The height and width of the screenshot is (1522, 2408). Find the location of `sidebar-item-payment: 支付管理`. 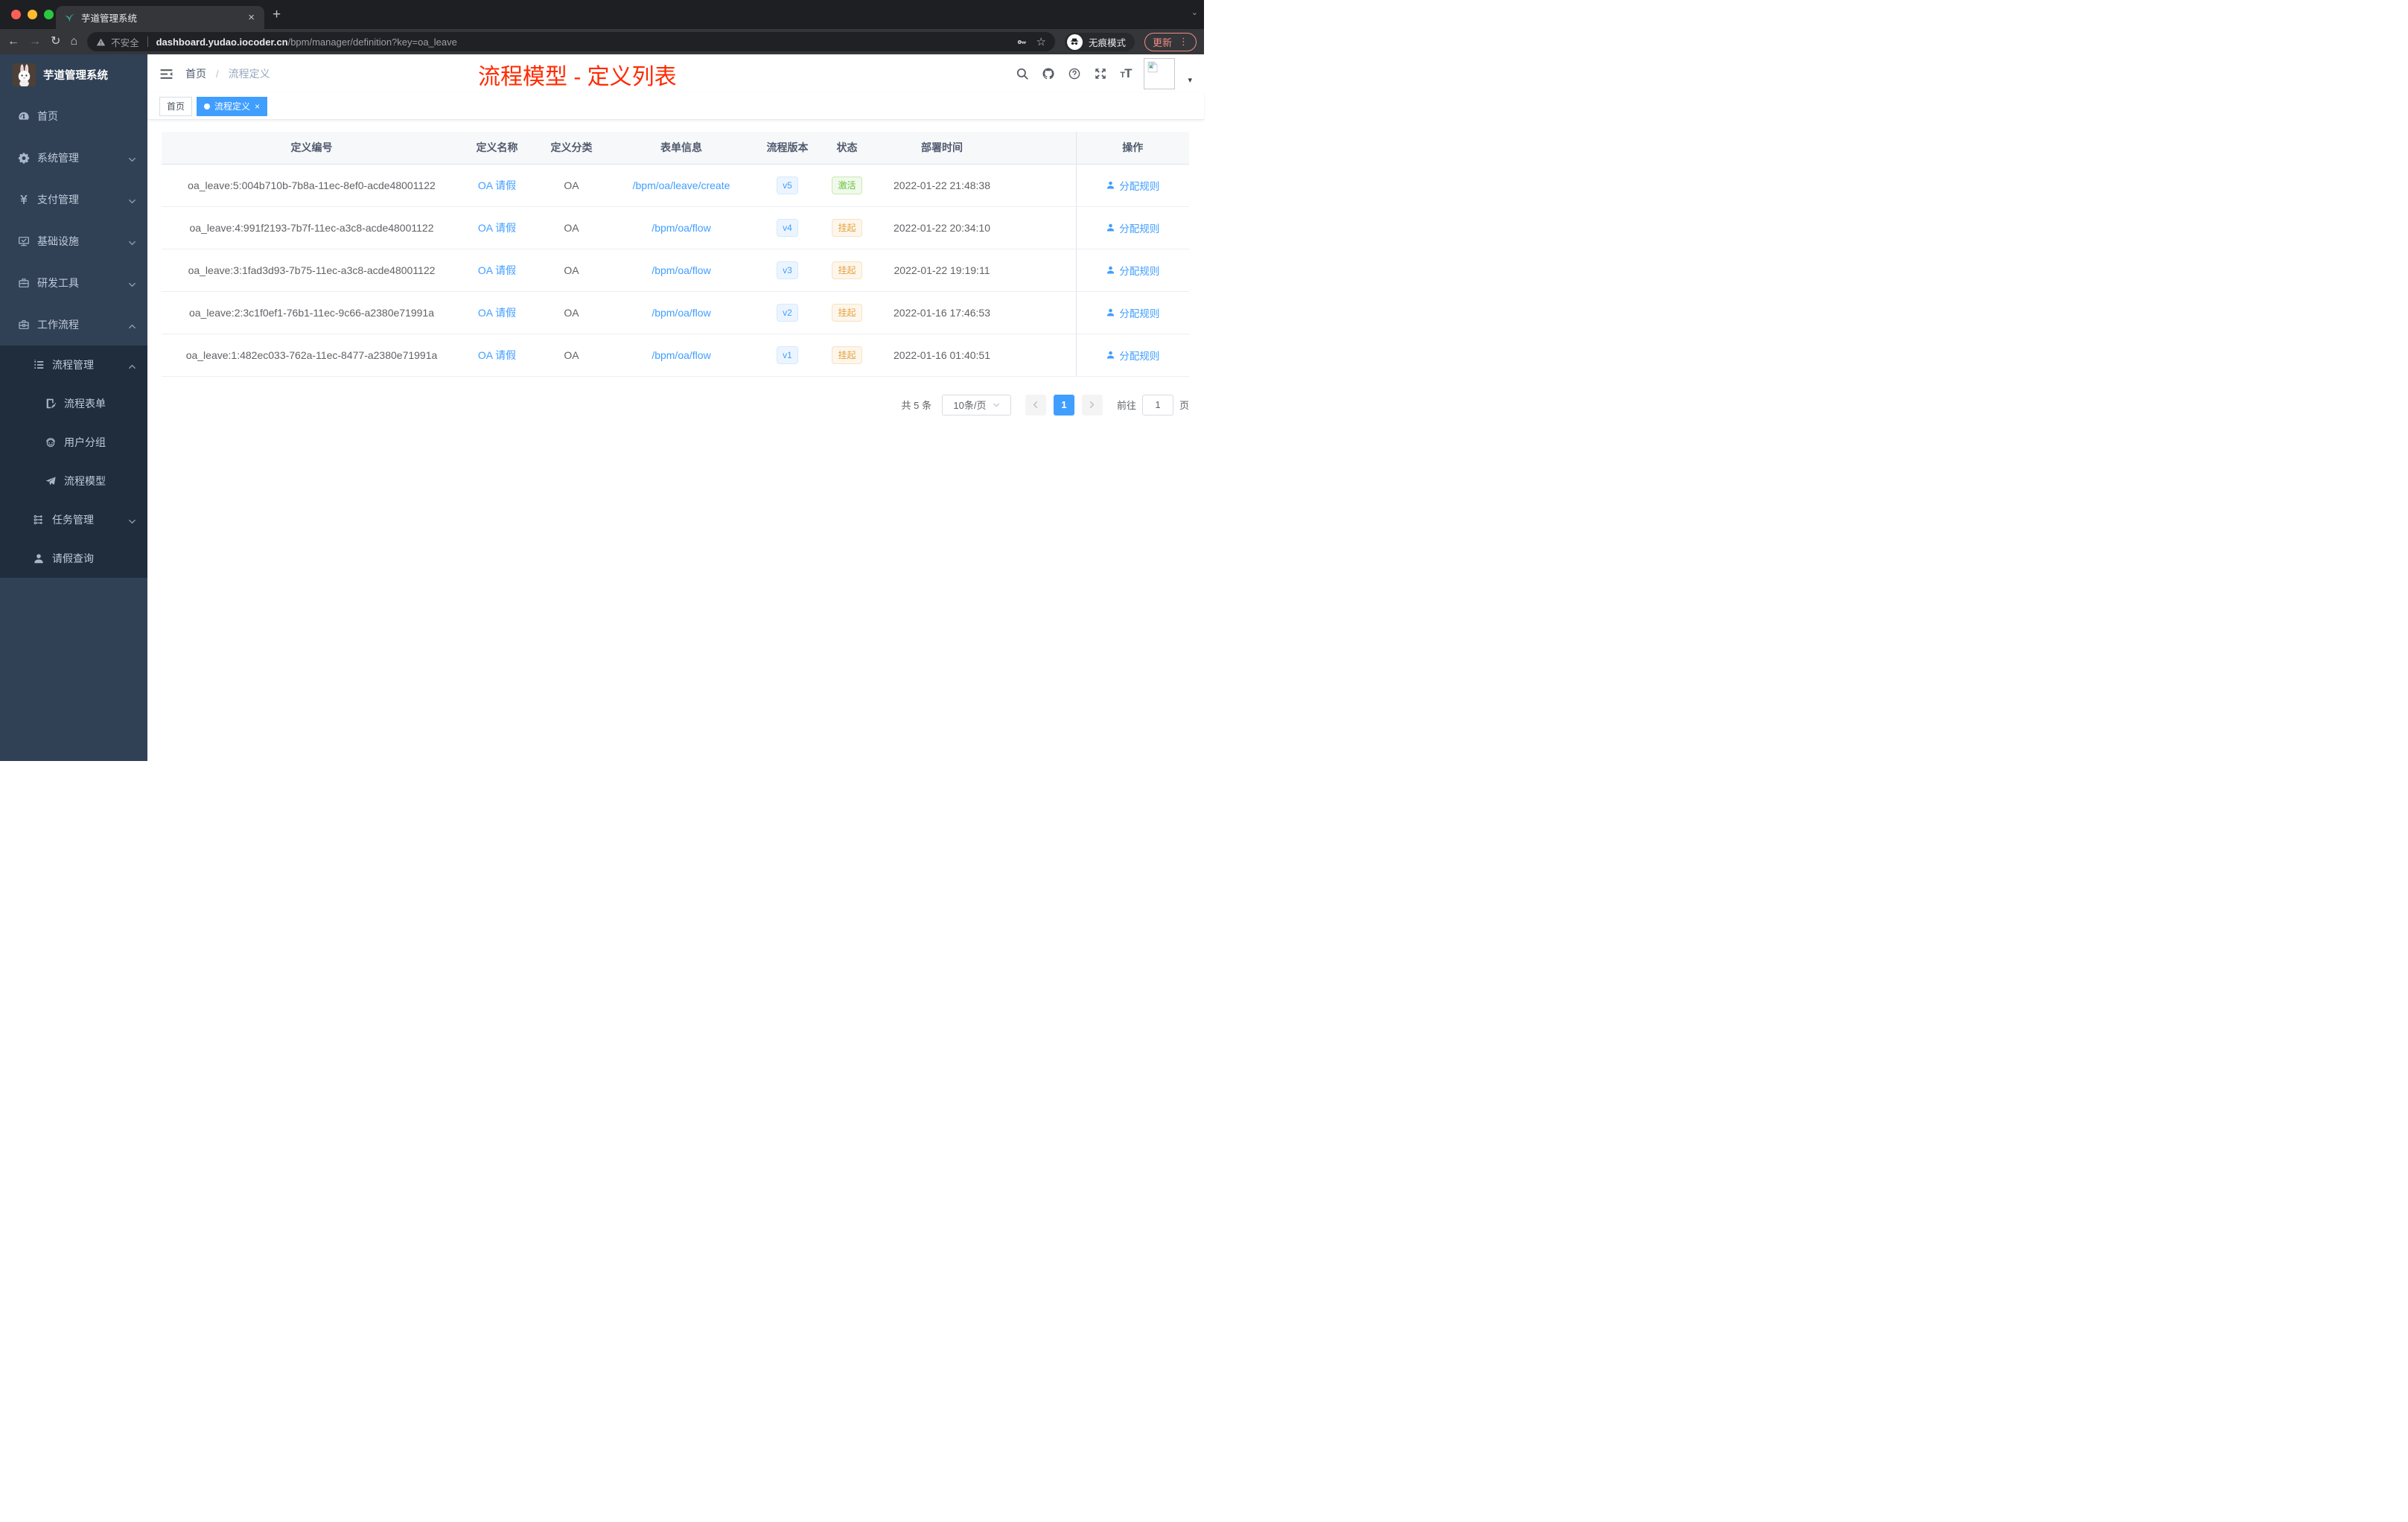

sidebar-item-payment: 支付管理 is located at coordinates (73, 199).